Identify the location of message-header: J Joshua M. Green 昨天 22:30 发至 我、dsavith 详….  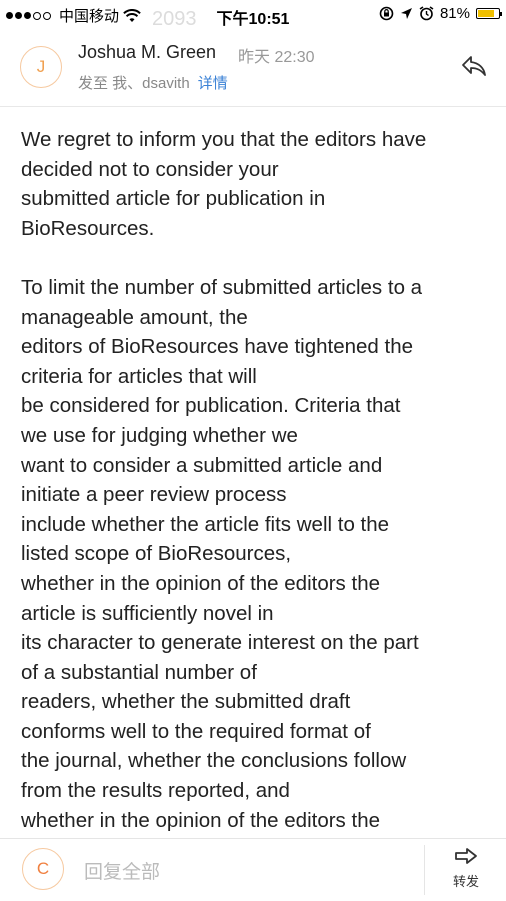
(253, 68).